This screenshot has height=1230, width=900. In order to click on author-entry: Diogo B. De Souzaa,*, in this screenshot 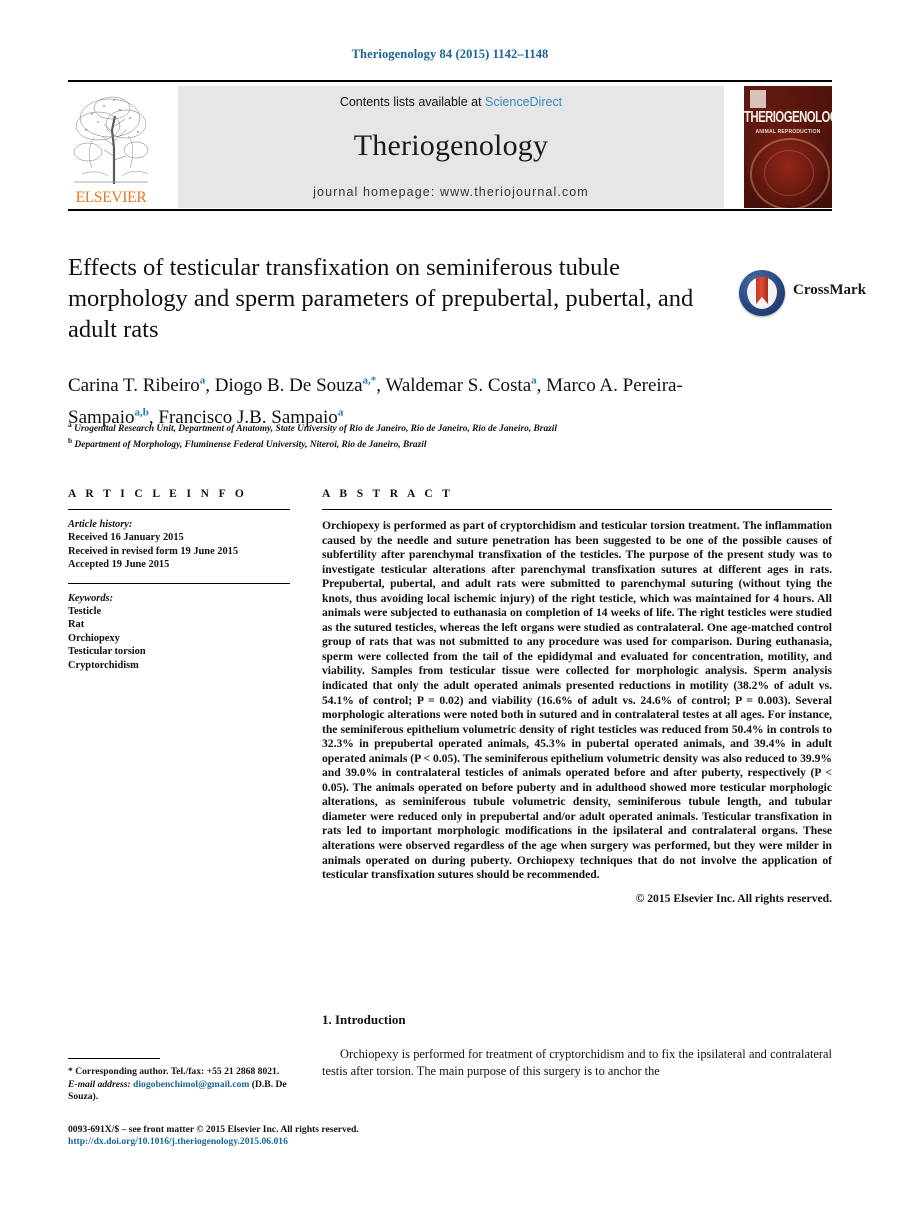, I will do `click(298, 386)`.